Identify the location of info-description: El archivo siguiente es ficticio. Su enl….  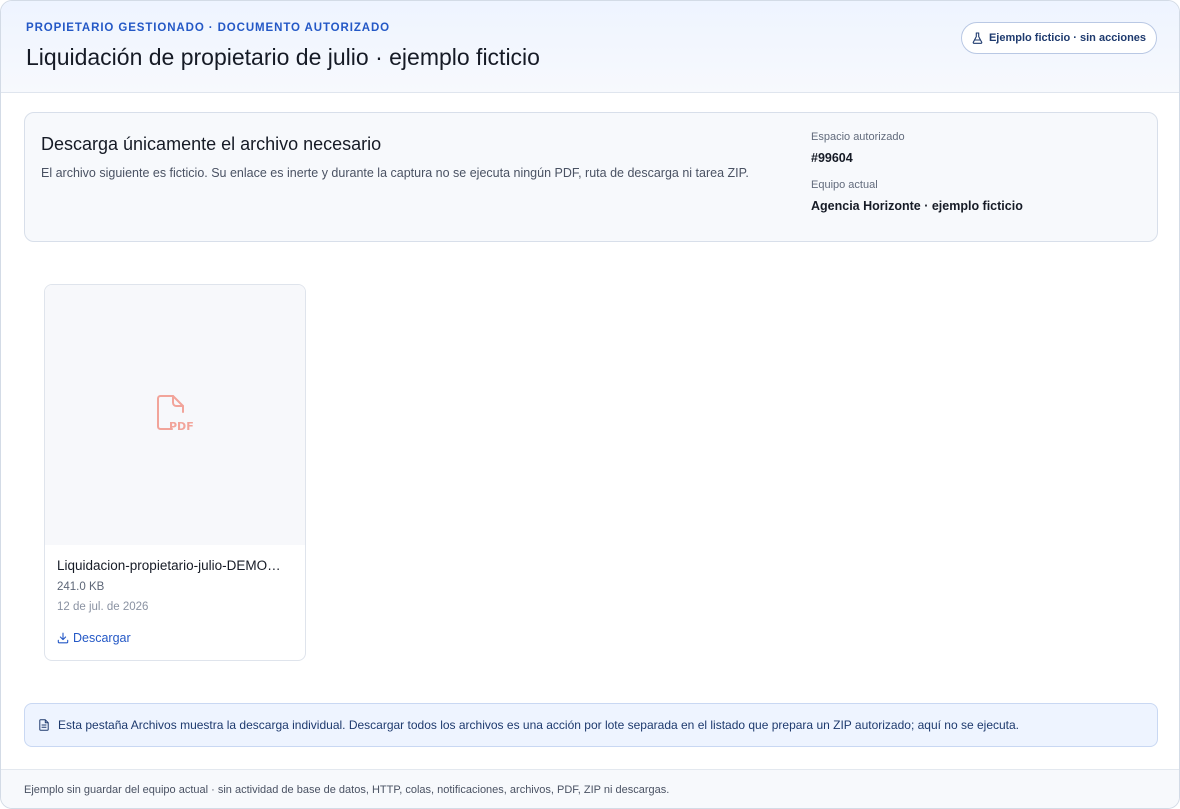
(395, 173).